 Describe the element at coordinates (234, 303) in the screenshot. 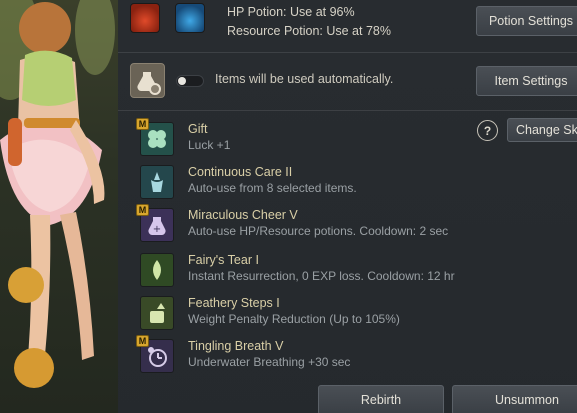

I see `skill-name: Feathery Steps I` at that location.